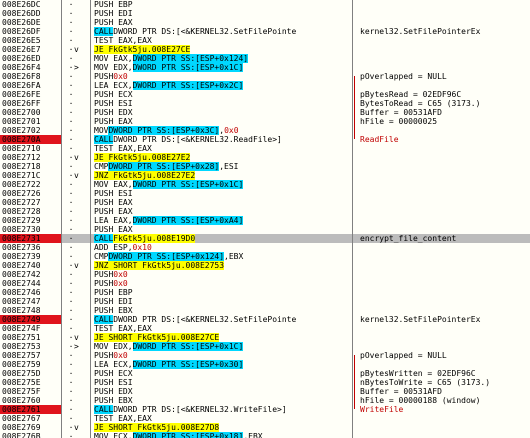  What do you see at coordinates (30, 229) in the screenshot?
I see `address-cell: 008E2730` at bounding box center [30, 229].